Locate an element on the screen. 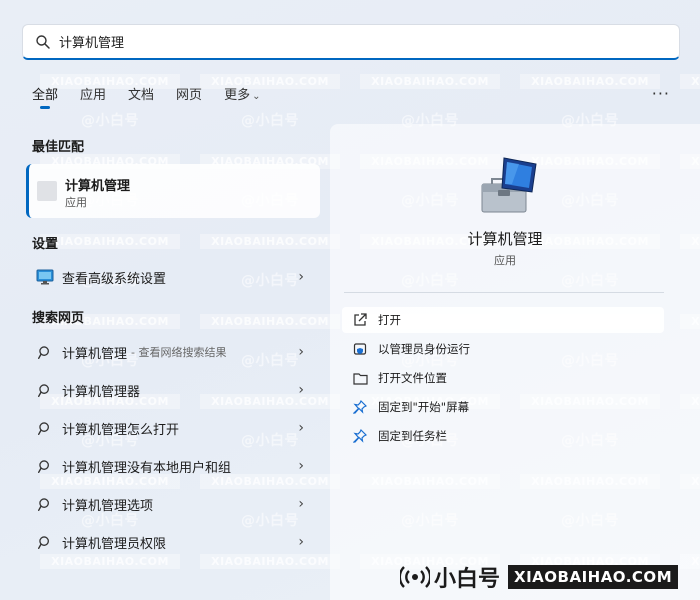 Image resolution: width=700 pixels, height=600 pixels. settings-item-label: 查看高级系统设置 is located at coordinates (114, 279).